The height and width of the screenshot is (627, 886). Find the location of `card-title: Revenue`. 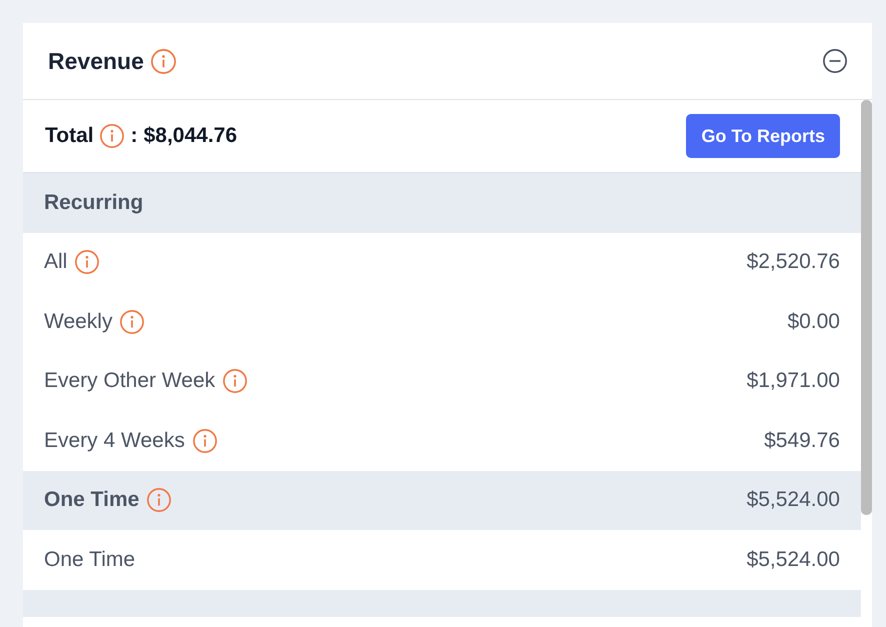

card-title: Revenue is located at coordinates (96, 61).